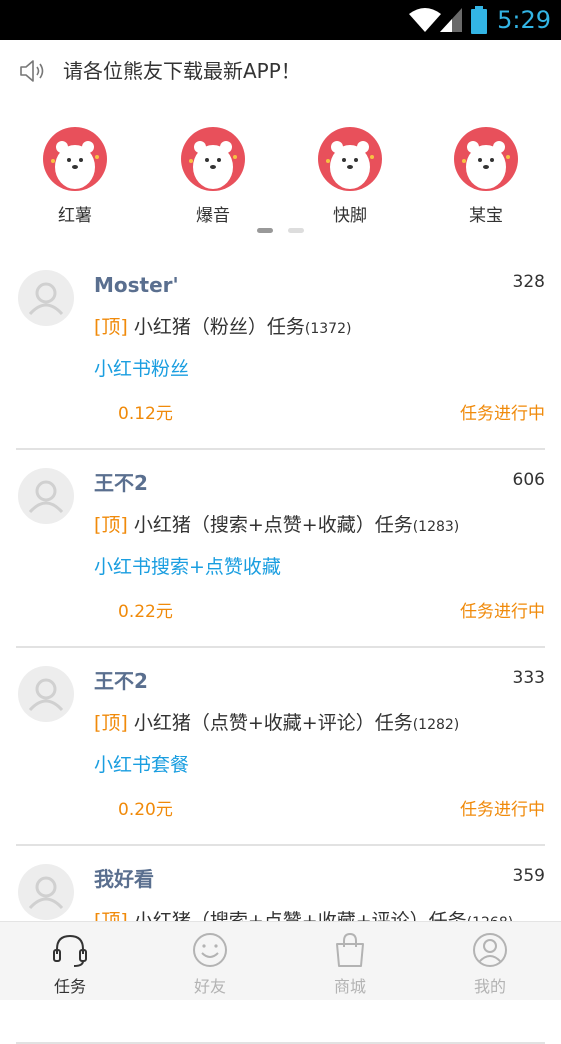  Describe the element at coordinates (486, 216) in the screenshot. I see `app-label: 某宝` at that location.